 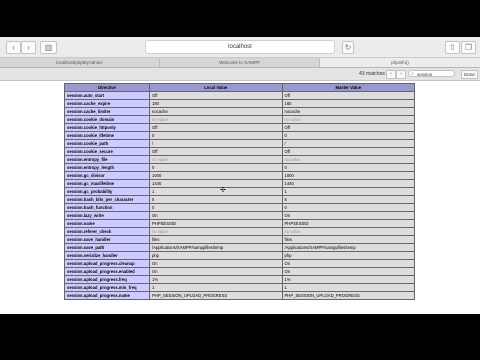 I want to click on local-value-cell: 1000, so click(x=216, y=175).